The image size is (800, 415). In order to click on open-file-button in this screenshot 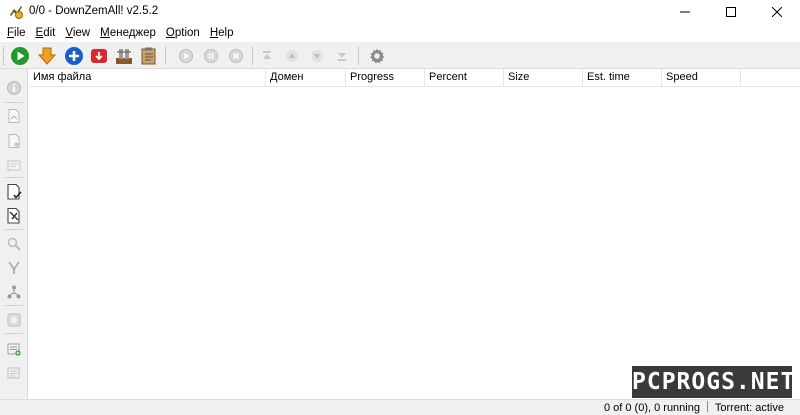, I will do `click(14, 116)`.